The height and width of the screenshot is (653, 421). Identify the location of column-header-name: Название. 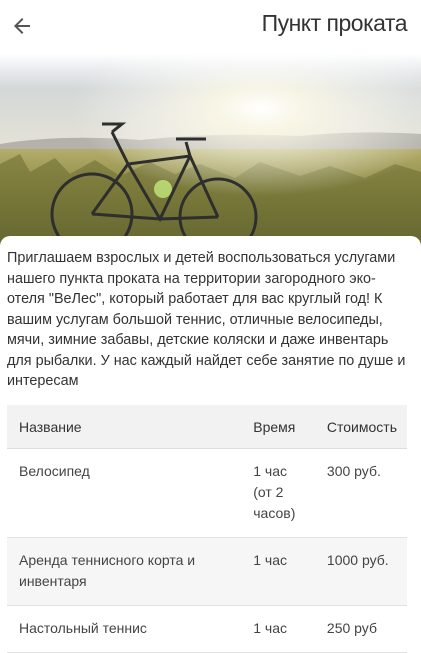
(124, 427).